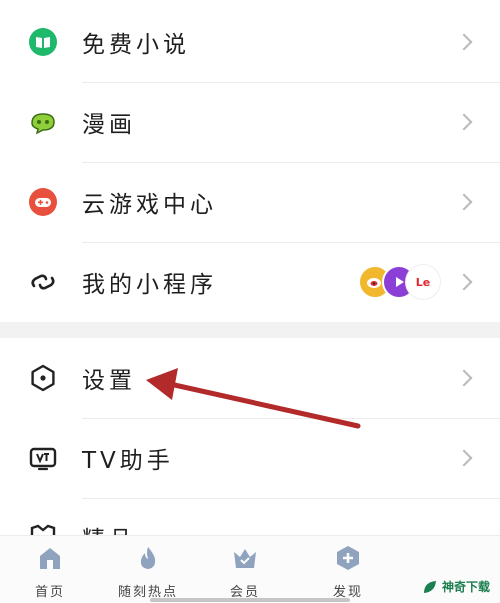 The height and width of the screenshot is (603, 500). I want to click on tv-icon, so click(43, 458).